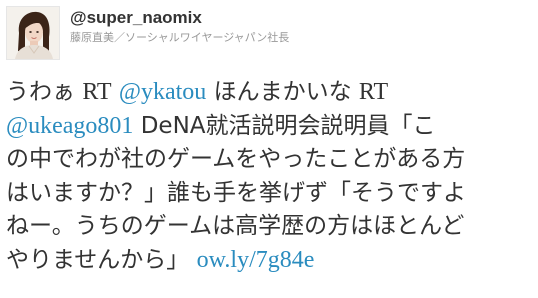 The width and height of the screenshot is (538, 298). I want to click on user-handle: @super_naomix, so click(179, 18).